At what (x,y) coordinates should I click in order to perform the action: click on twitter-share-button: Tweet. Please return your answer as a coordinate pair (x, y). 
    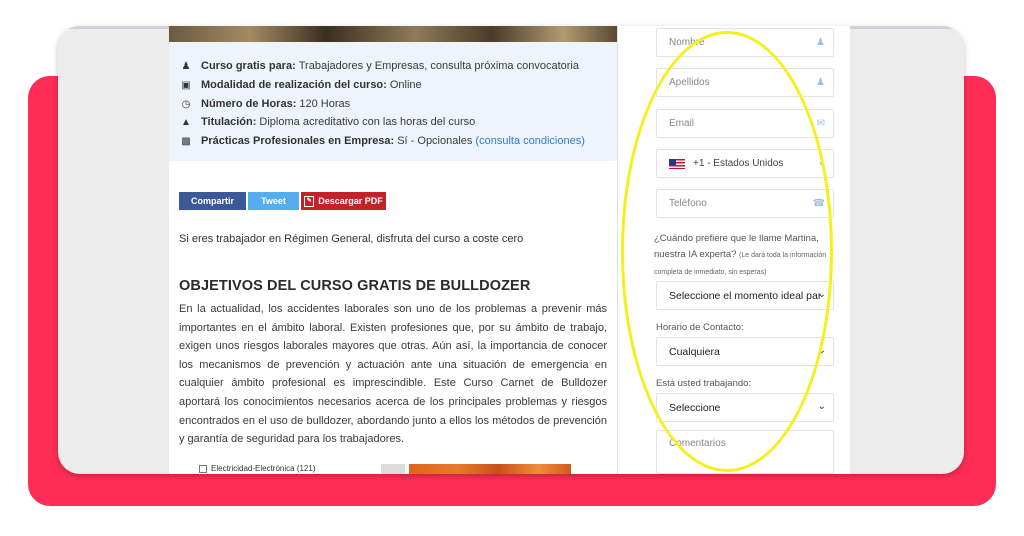
    Looking at the image, I should click on (273, 201).